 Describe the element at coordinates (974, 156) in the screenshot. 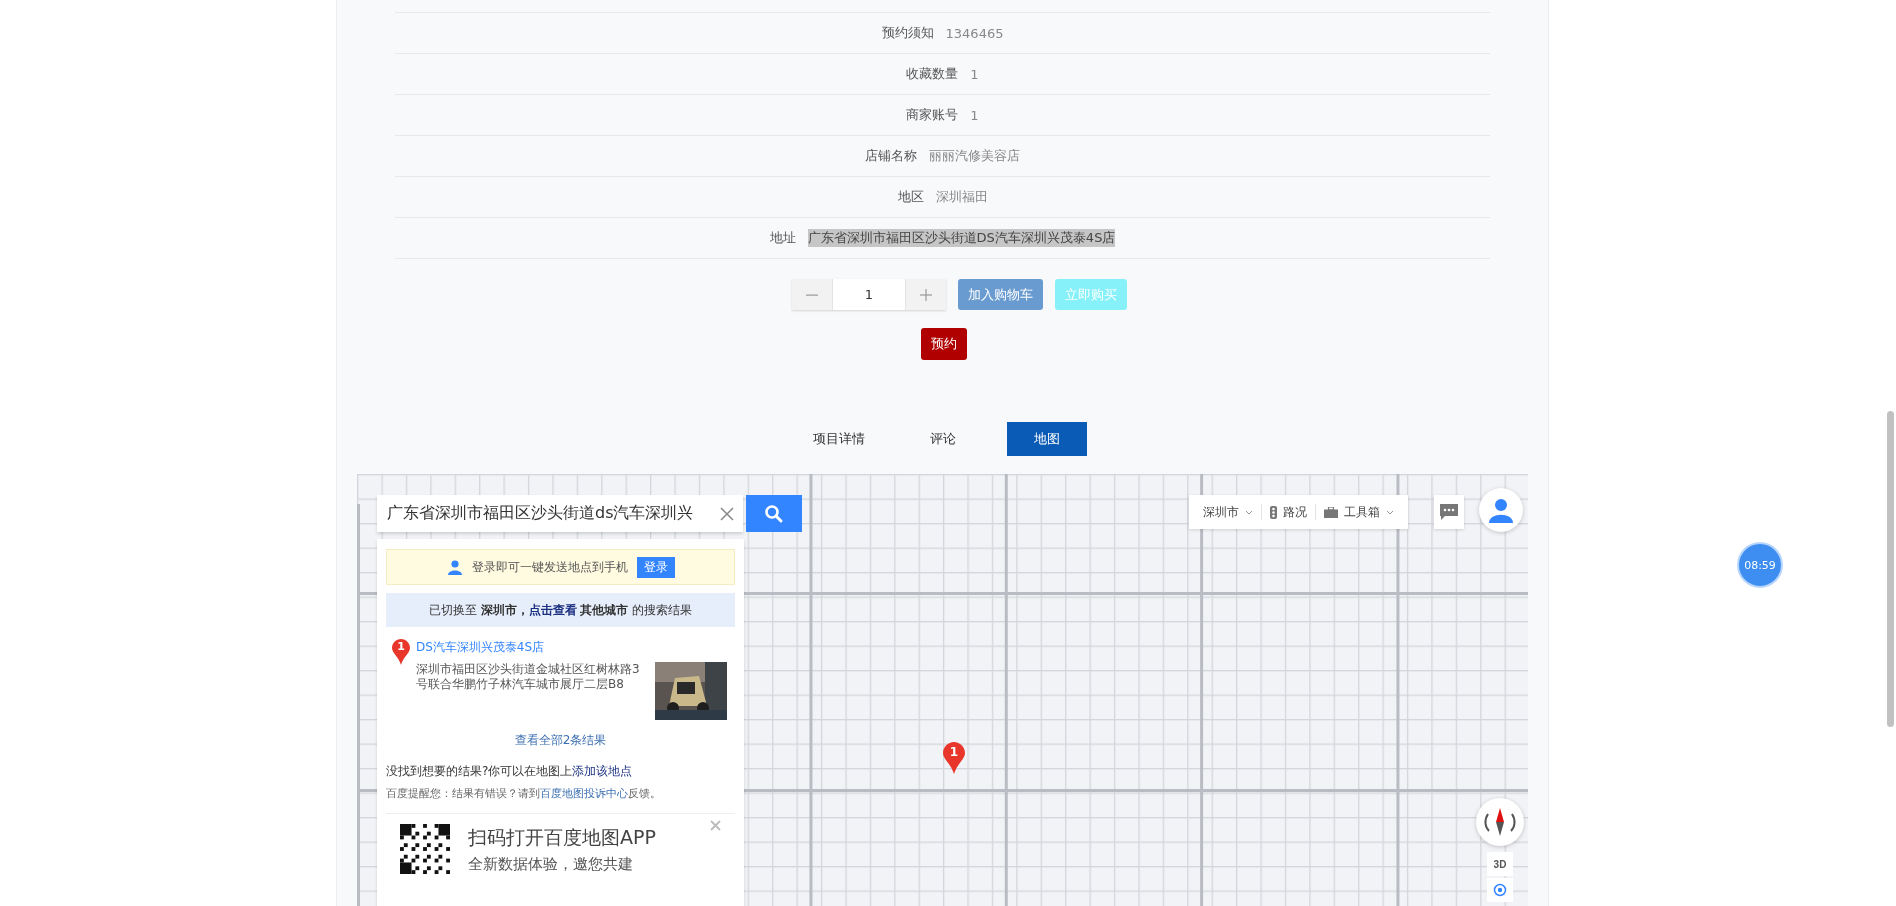

I see `detail-value: 丽丽汽修美容店` at that location.